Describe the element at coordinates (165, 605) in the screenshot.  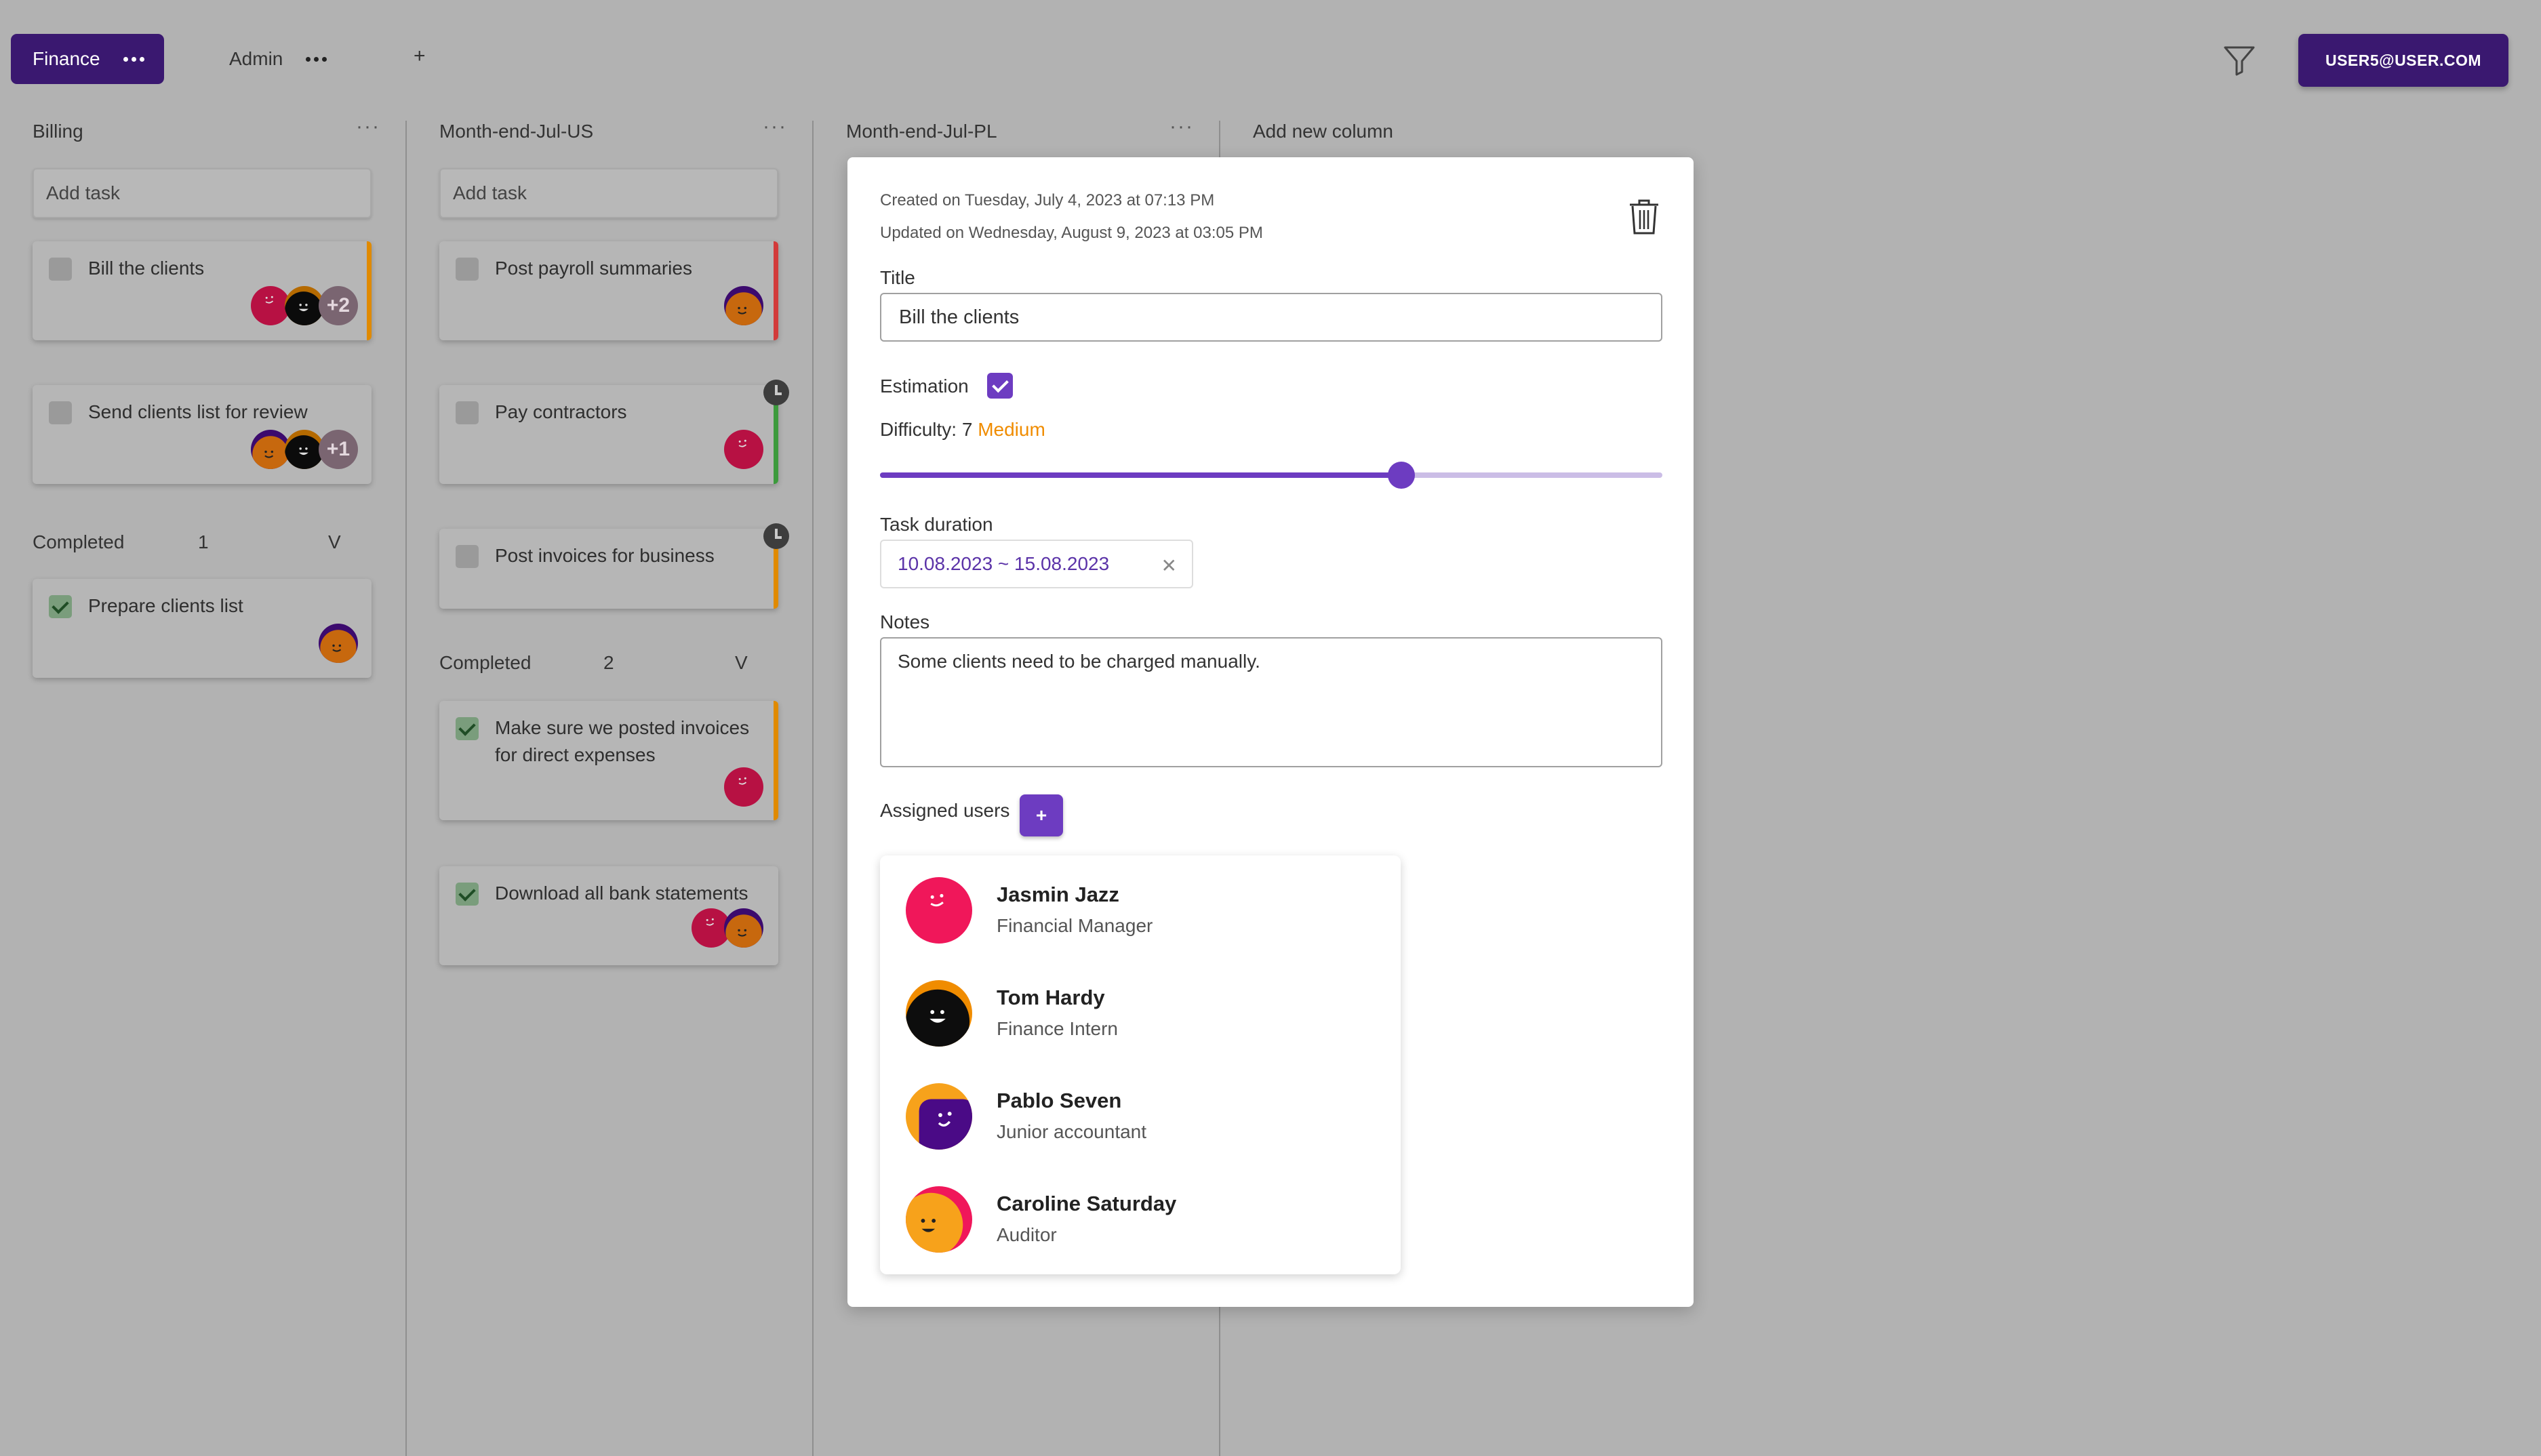
I see `task-title: Prepare clients list` at that location.